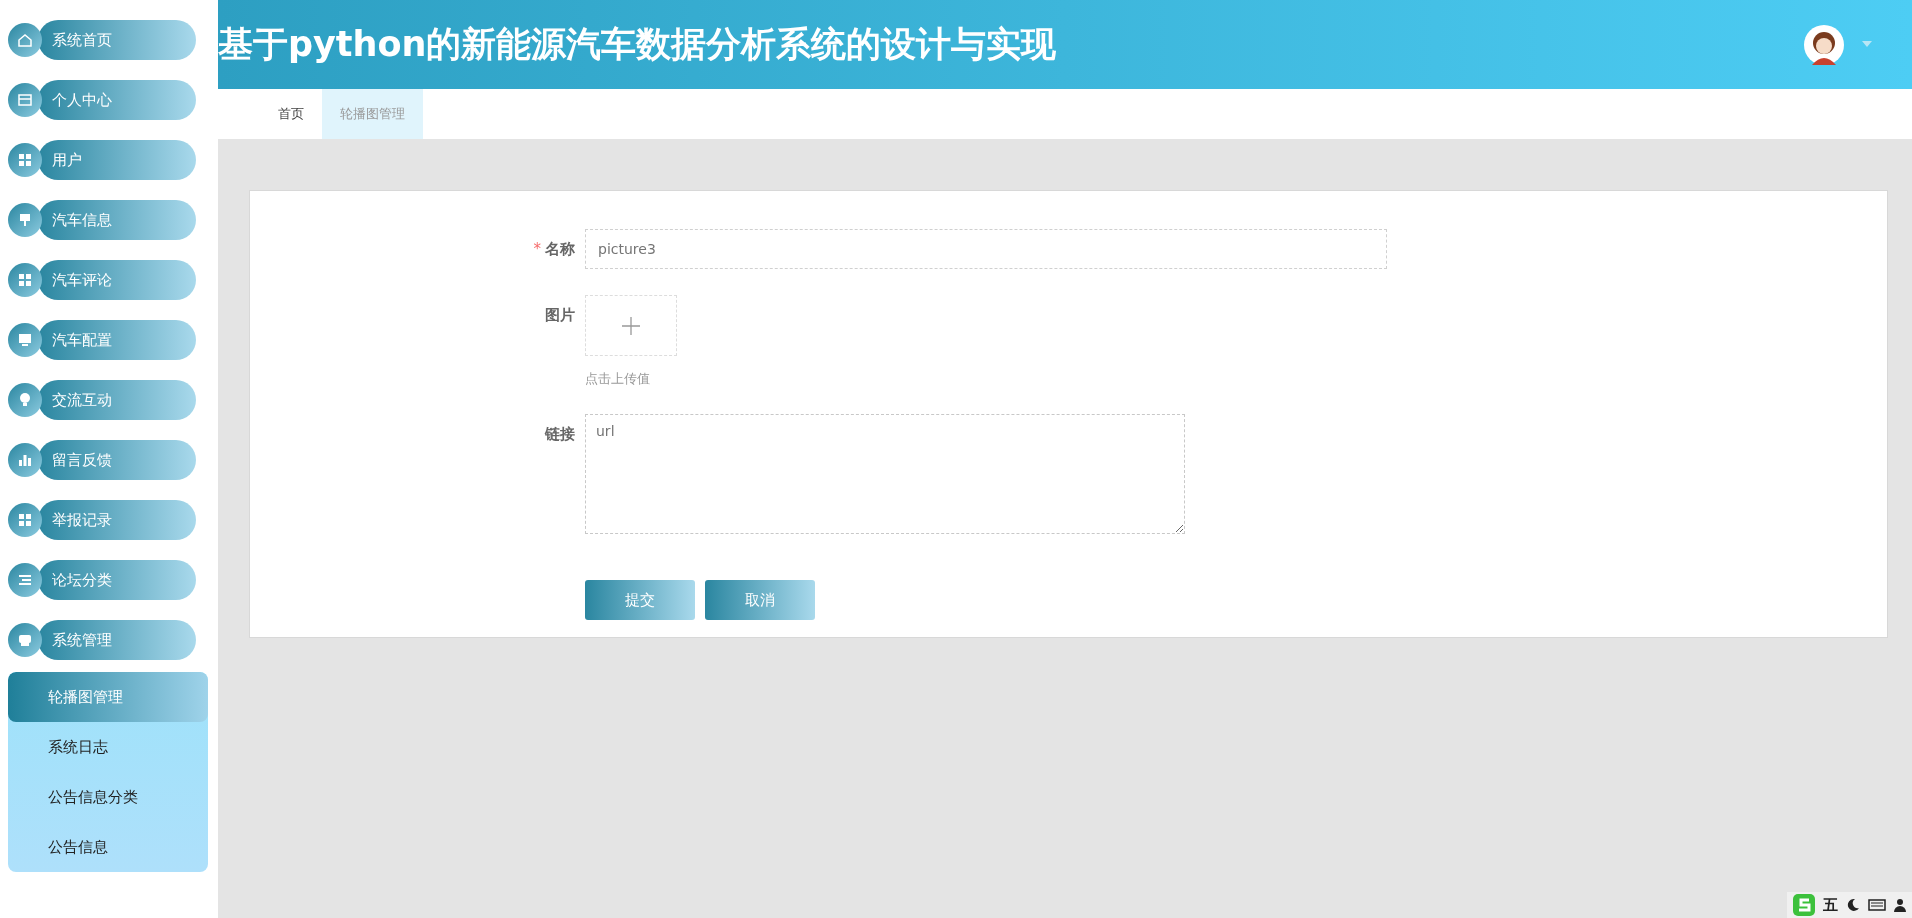  What do you see at coordinates (885, 474) in the screenshot?
I see `link-field: url` at bounding box center [885, 474].